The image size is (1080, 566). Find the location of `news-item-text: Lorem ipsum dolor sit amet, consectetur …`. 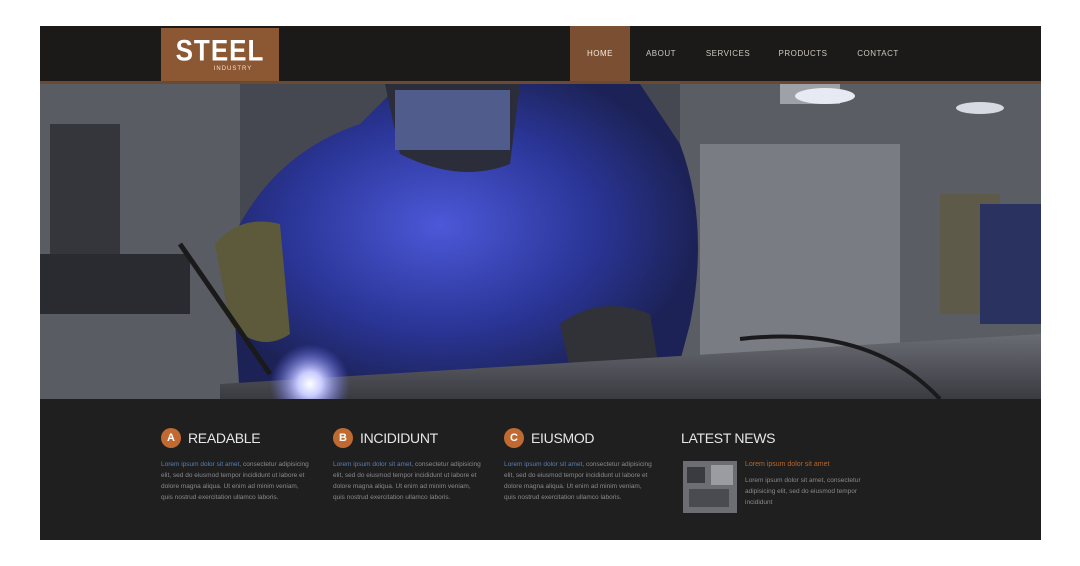

news-item-text: Lorem ipsum dolor sit amet, consectetur … is located at coordinates (803, 491).